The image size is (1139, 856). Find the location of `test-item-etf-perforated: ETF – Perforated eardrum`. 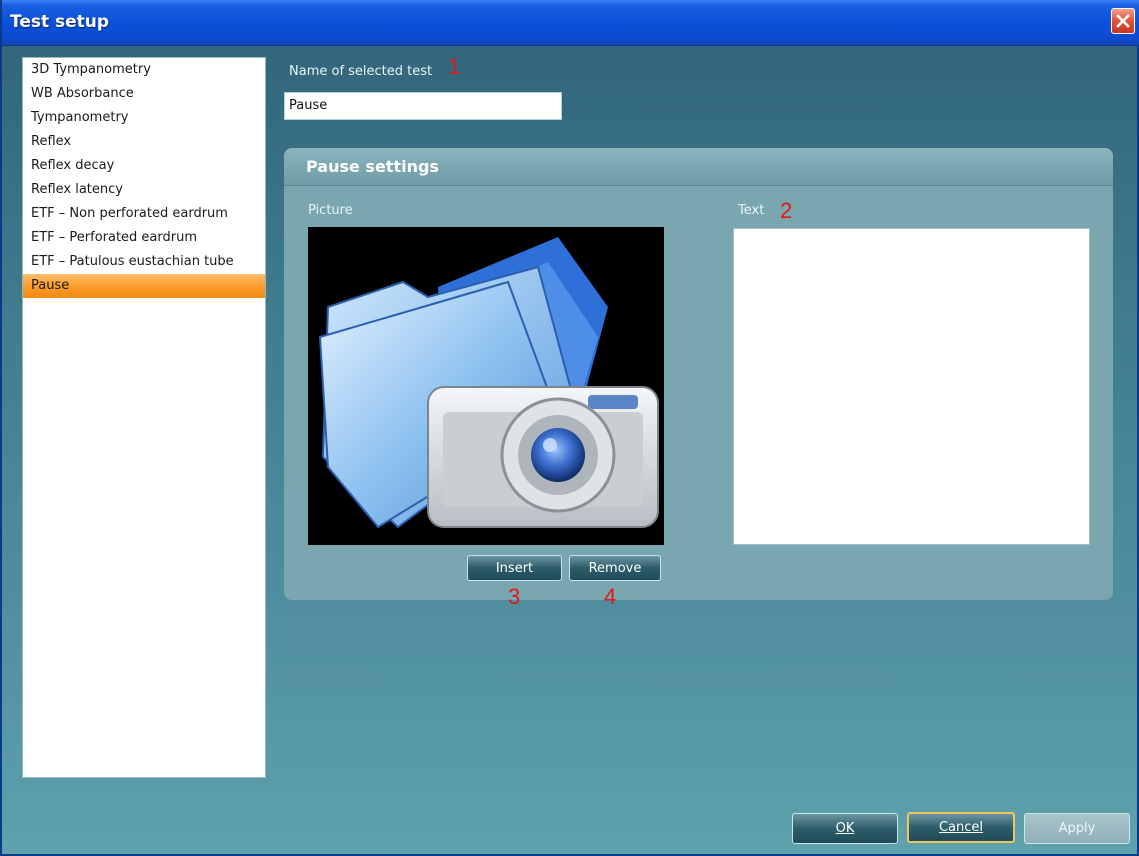

test-item-etf-perforated: ETF – Perforated eardrum is located at coordinates (144, 238).